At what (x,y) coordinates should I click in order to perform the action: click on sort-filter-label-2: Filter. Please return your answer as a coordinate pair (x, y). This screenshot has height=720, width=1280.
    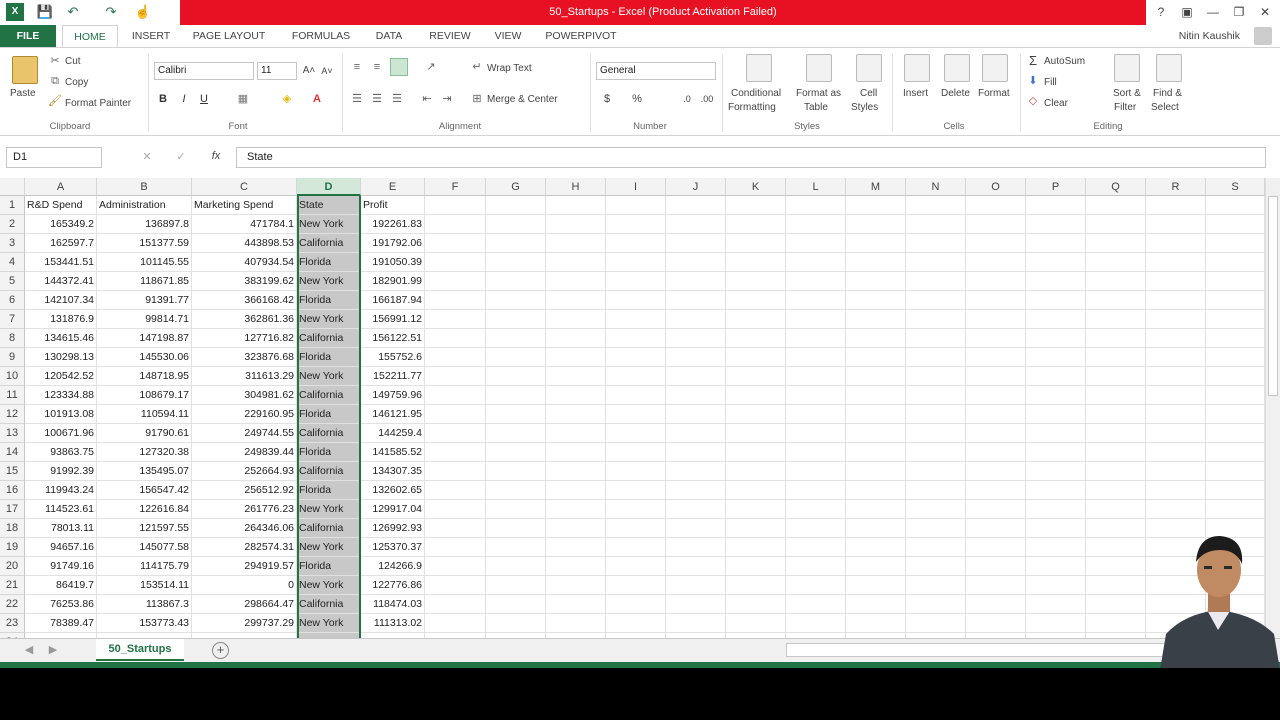
    Looking at the image, I should click on (1125, 107).